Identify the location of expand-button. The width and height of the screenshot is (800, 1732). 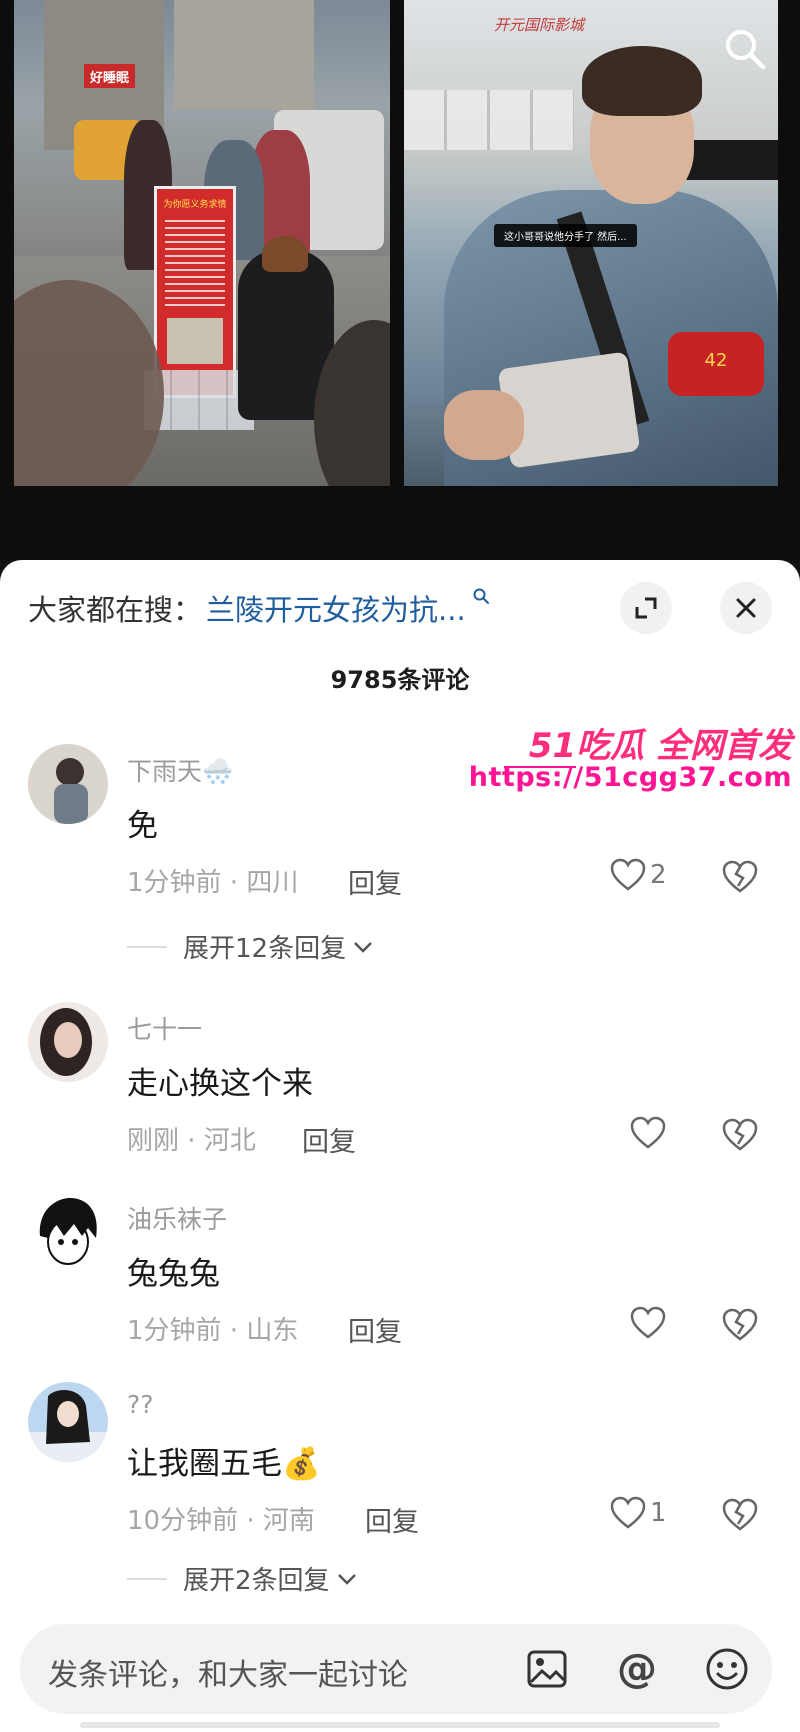
(646, 608).